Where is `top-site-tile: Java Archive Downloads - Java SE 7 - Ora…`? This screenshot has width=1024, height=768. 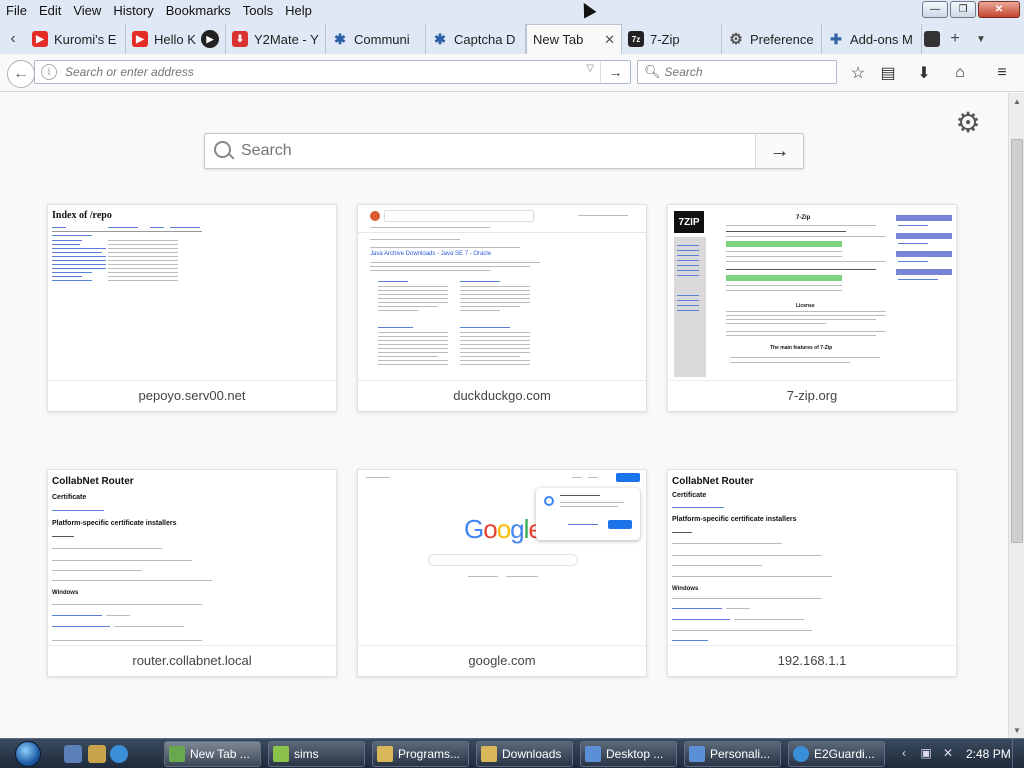
top-site-tile: Java Archive Downloads - Java SE 7 - Ora… is located at coordinates (502, 308).